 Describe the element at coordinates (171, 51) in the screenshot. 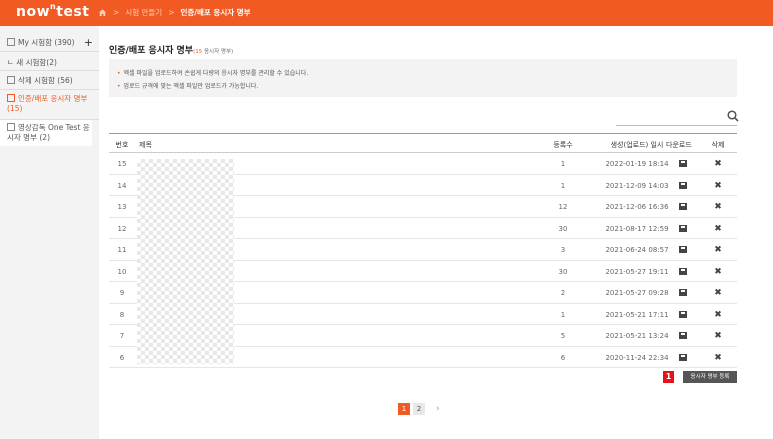

I see `page-title: 인증/배포 응시자 명부(15 응시자 명부)` at that location.